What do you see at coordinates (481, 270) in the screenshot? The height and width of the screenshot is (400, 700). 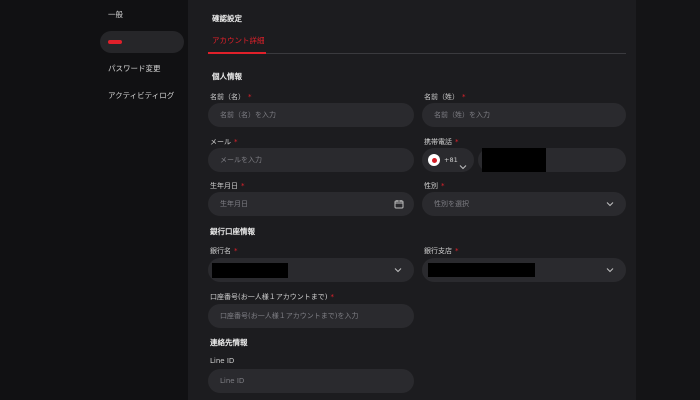 I see `redacted-branch` at bounding box center [481, 270].